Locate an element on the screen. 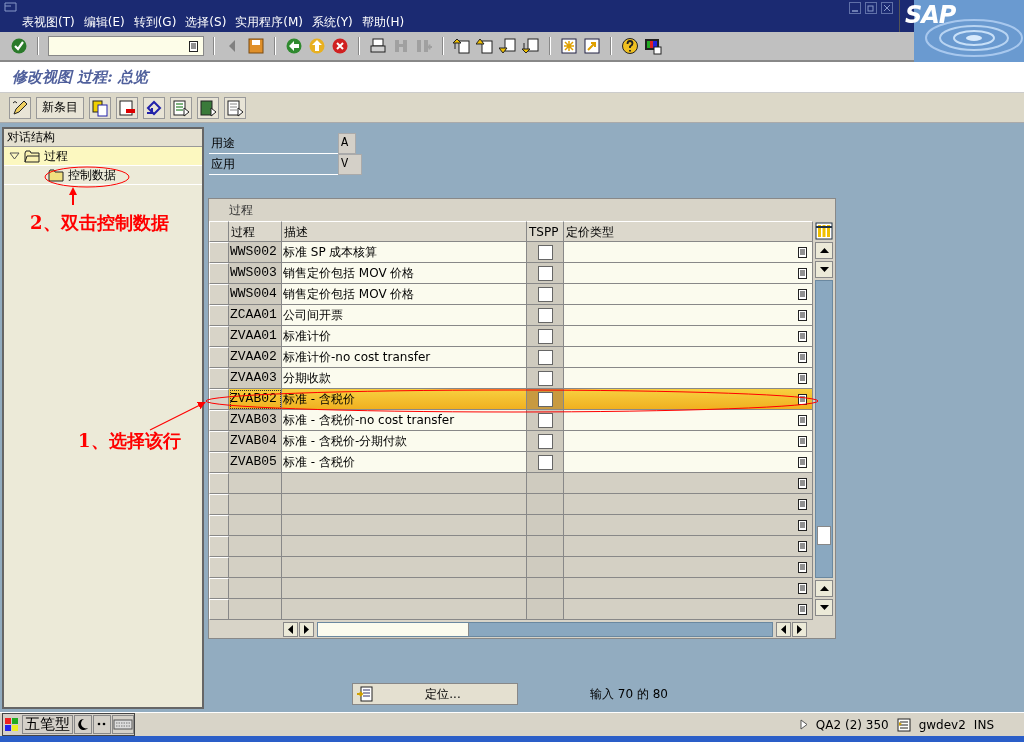 Image resolution: width=1024 pixels, height=742 pixels. menu-item: 系统(Y) is located at coordinates (335, 22).